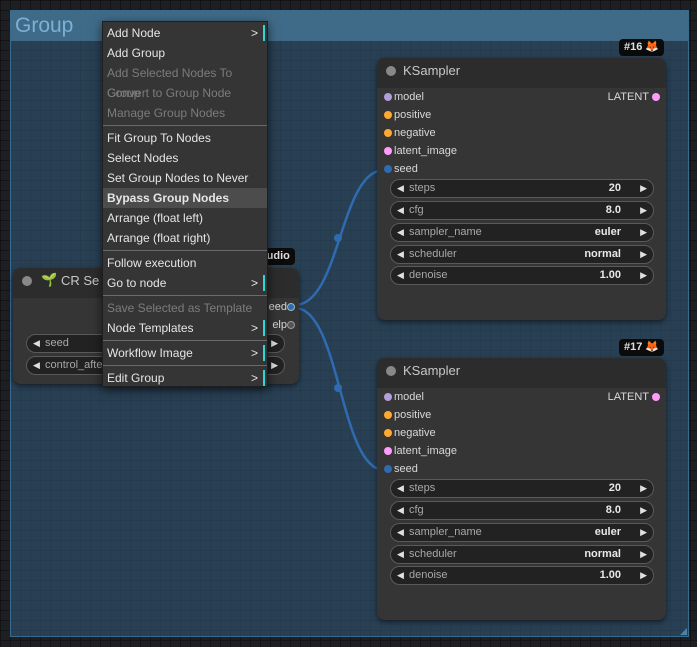 This screenshot has height=647, width=697. What do you see at coordinates (522, 275) in the screenshot?
I see `ksampler-16-widget-denoise: ◀ denoise 1.00 ▶` at bounding box center [522, 275].